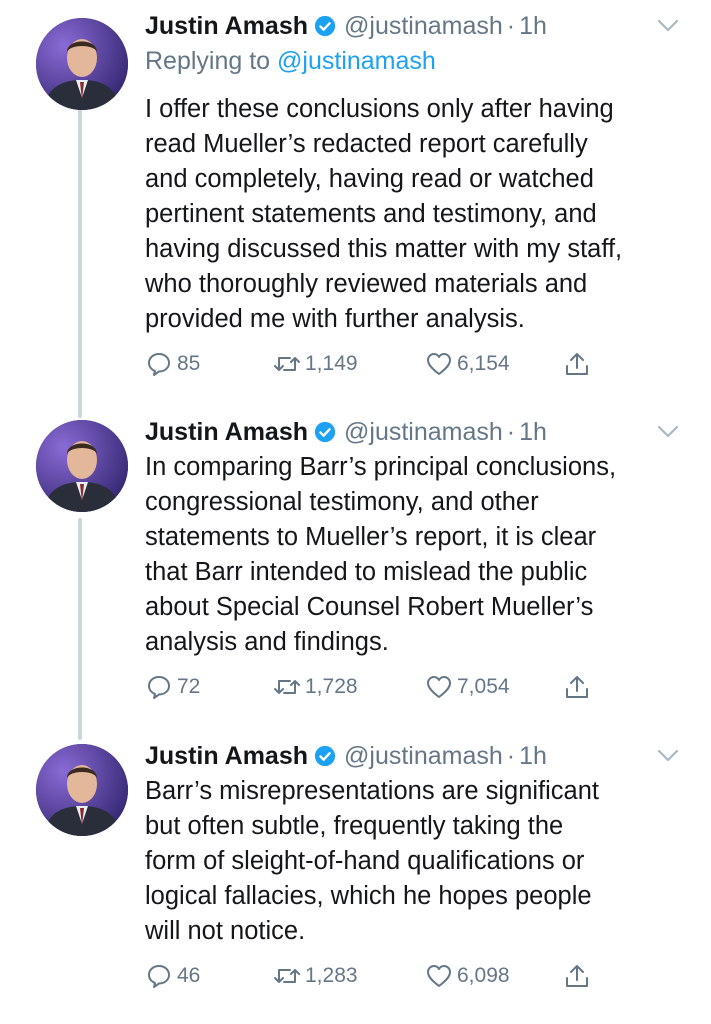 This screenshot has width=711, height=1024. Describe the element at coordinates (331, 975) in the screenshot. I see `retweet-count: 1,283` at that location.